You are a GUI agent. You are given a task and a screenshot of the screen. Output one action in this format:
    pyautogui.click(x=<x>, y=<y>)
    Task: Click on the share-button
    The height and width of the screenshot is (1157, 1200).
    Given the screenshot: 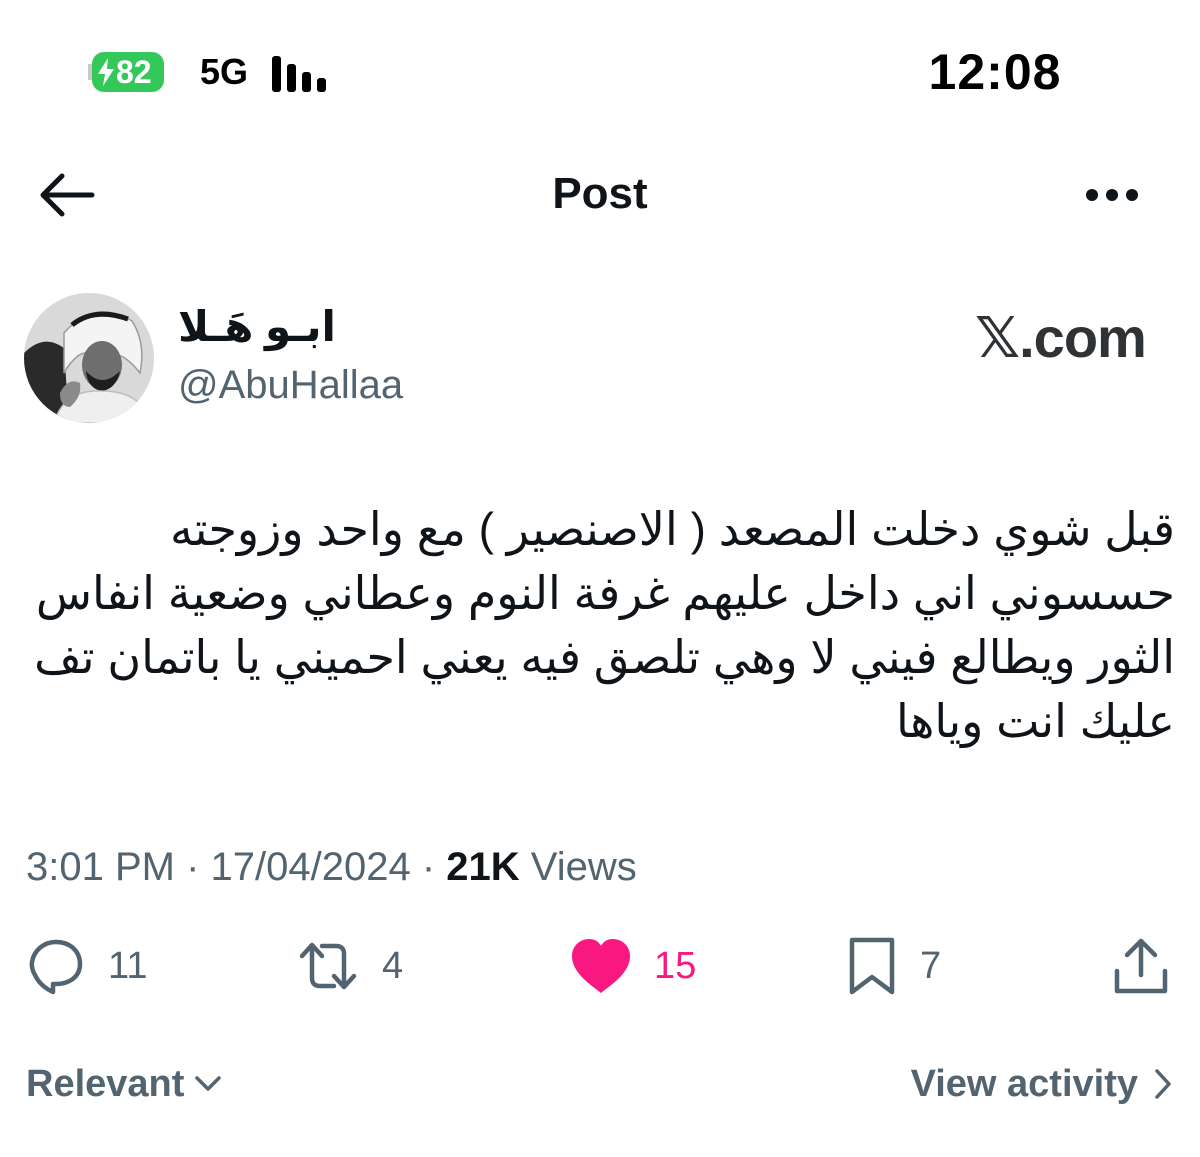 What is the action you would take?
    pyautogui.click(x=1141, y=966)
    